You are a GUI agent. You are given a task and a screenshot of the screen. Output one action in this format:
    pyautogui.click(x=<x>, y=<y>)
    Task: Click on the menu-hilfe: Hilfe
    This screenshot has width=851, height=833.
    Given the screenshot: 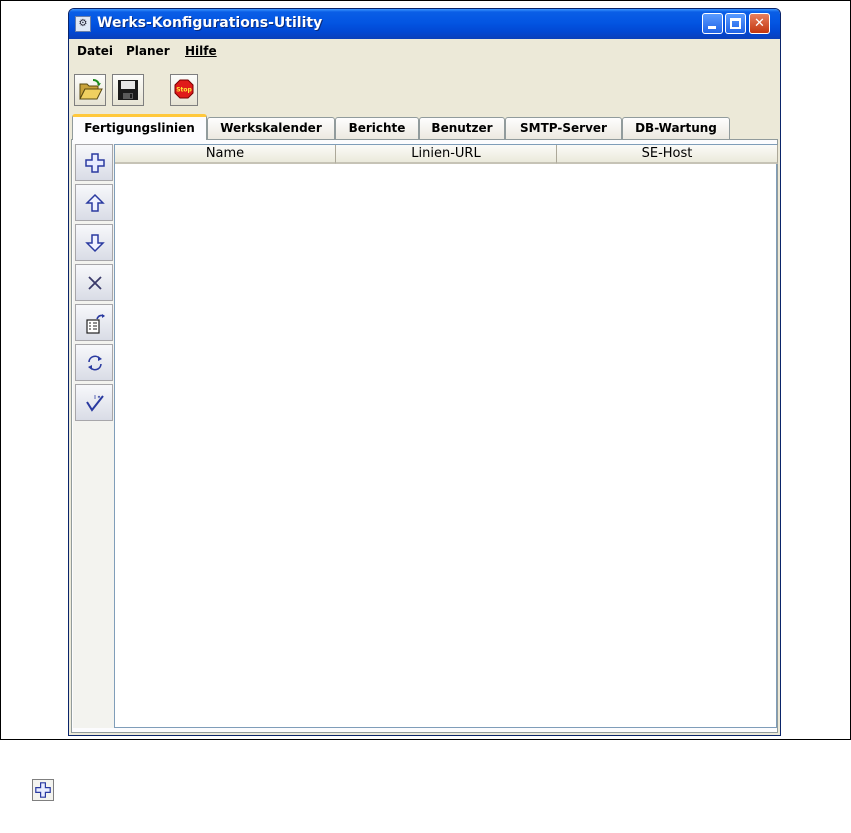 What is the action you would take?
    pyautogui.click(x=201, y=51)
    